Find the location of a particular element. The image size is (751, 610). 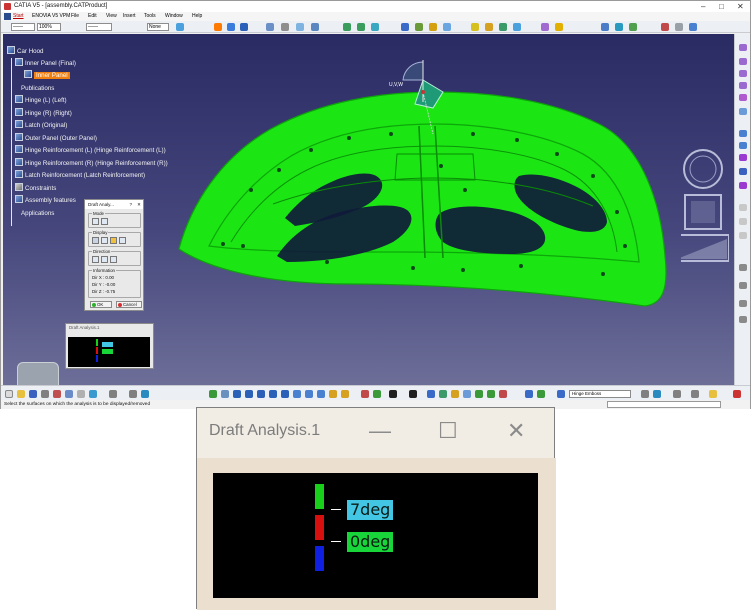

contact-icon is located at coordinates (455, 394).